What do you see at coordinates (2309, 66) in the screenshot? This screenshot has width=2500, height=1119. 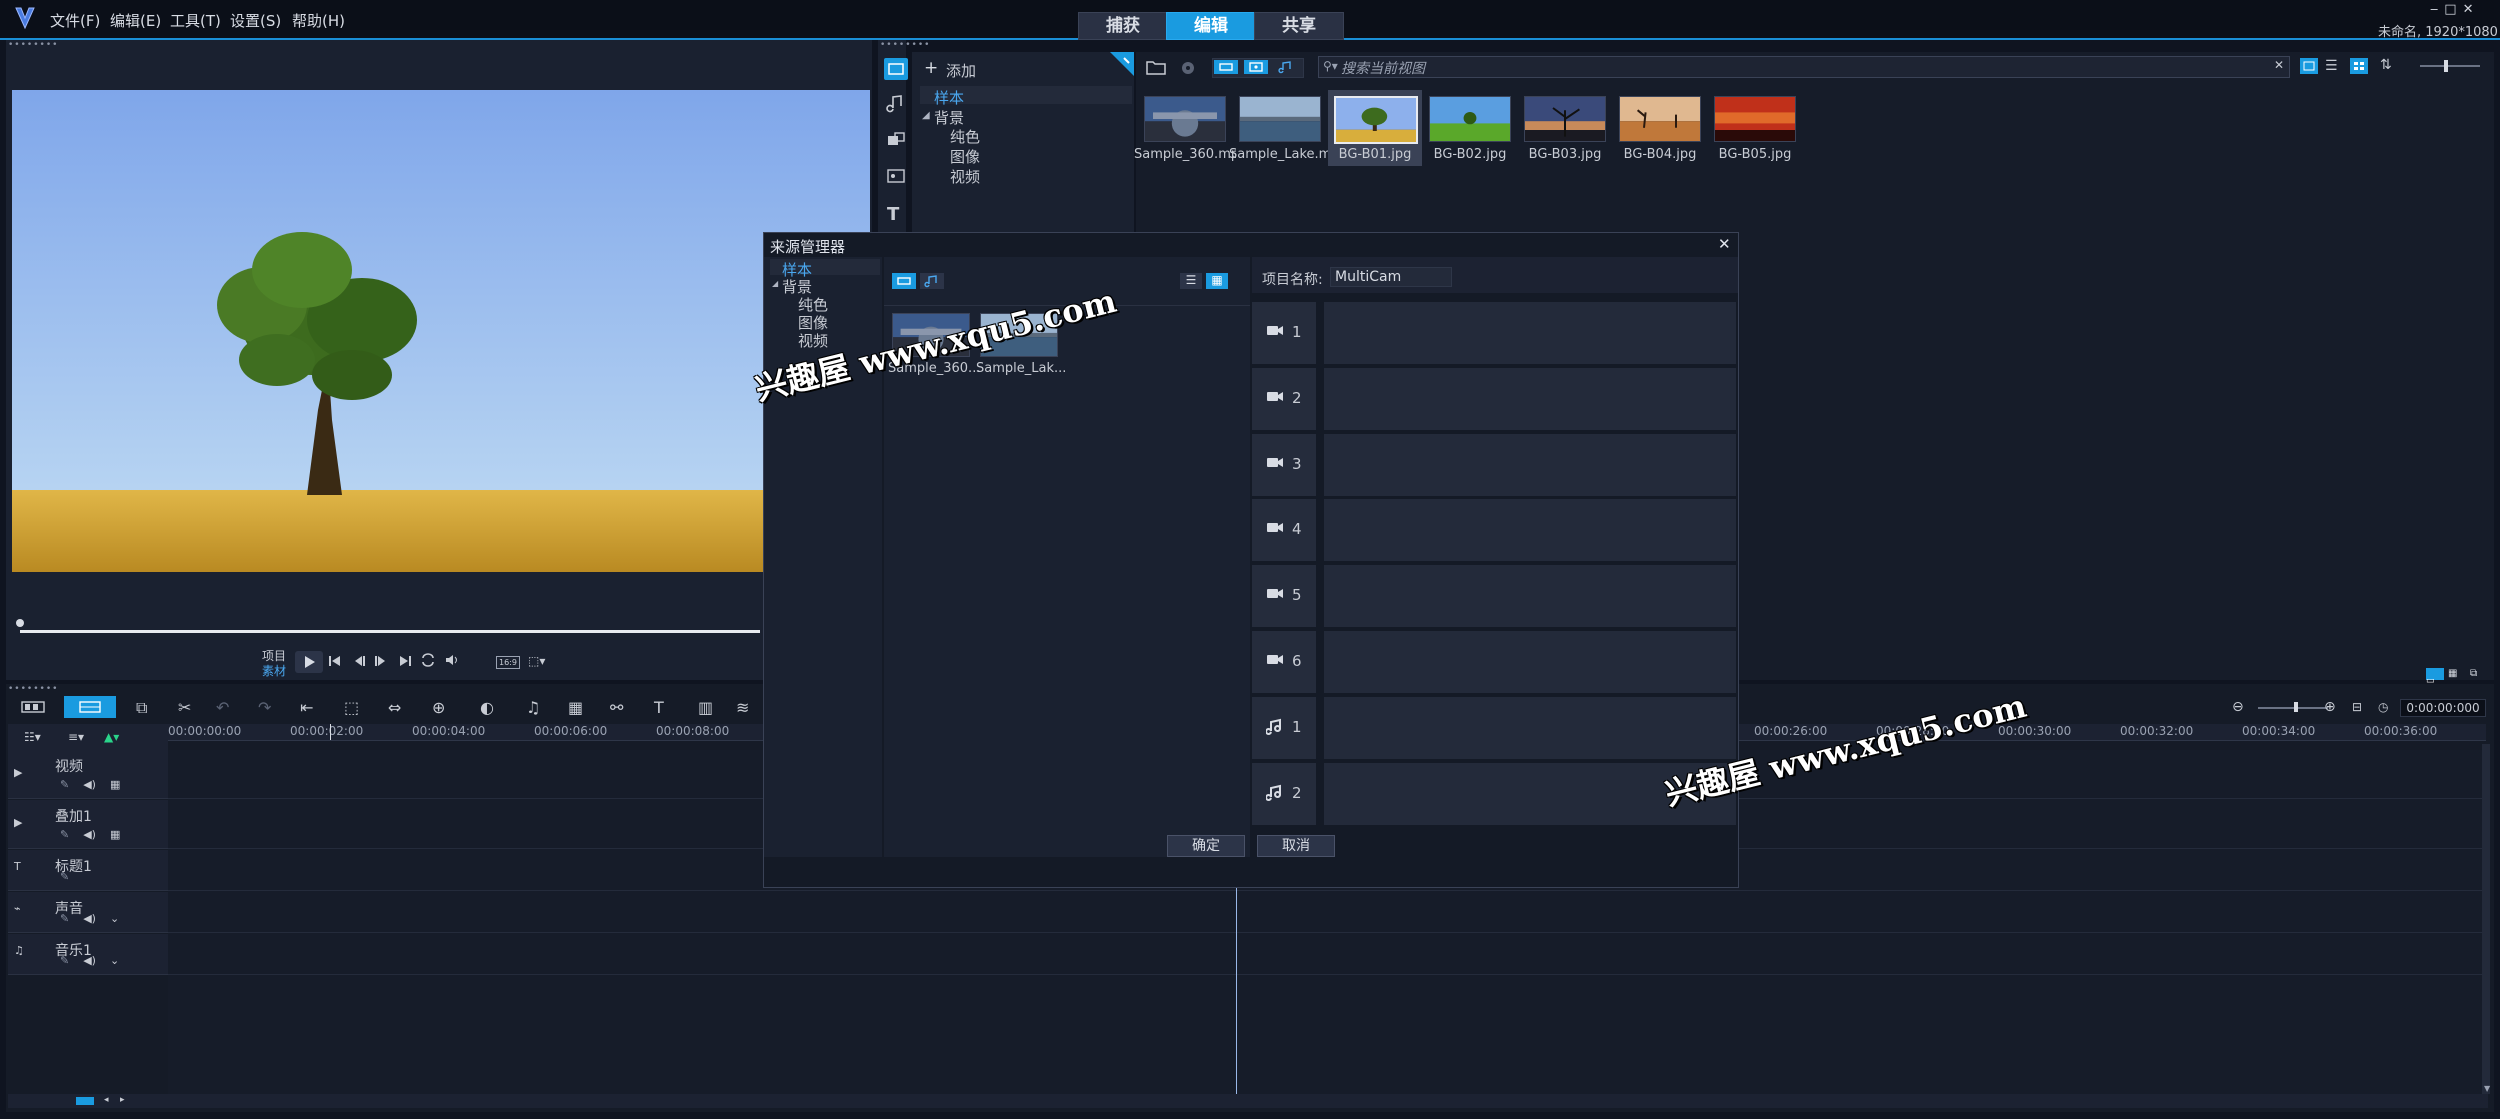 I see `view-thumbnail-button` at bounding box center [2309, 66].